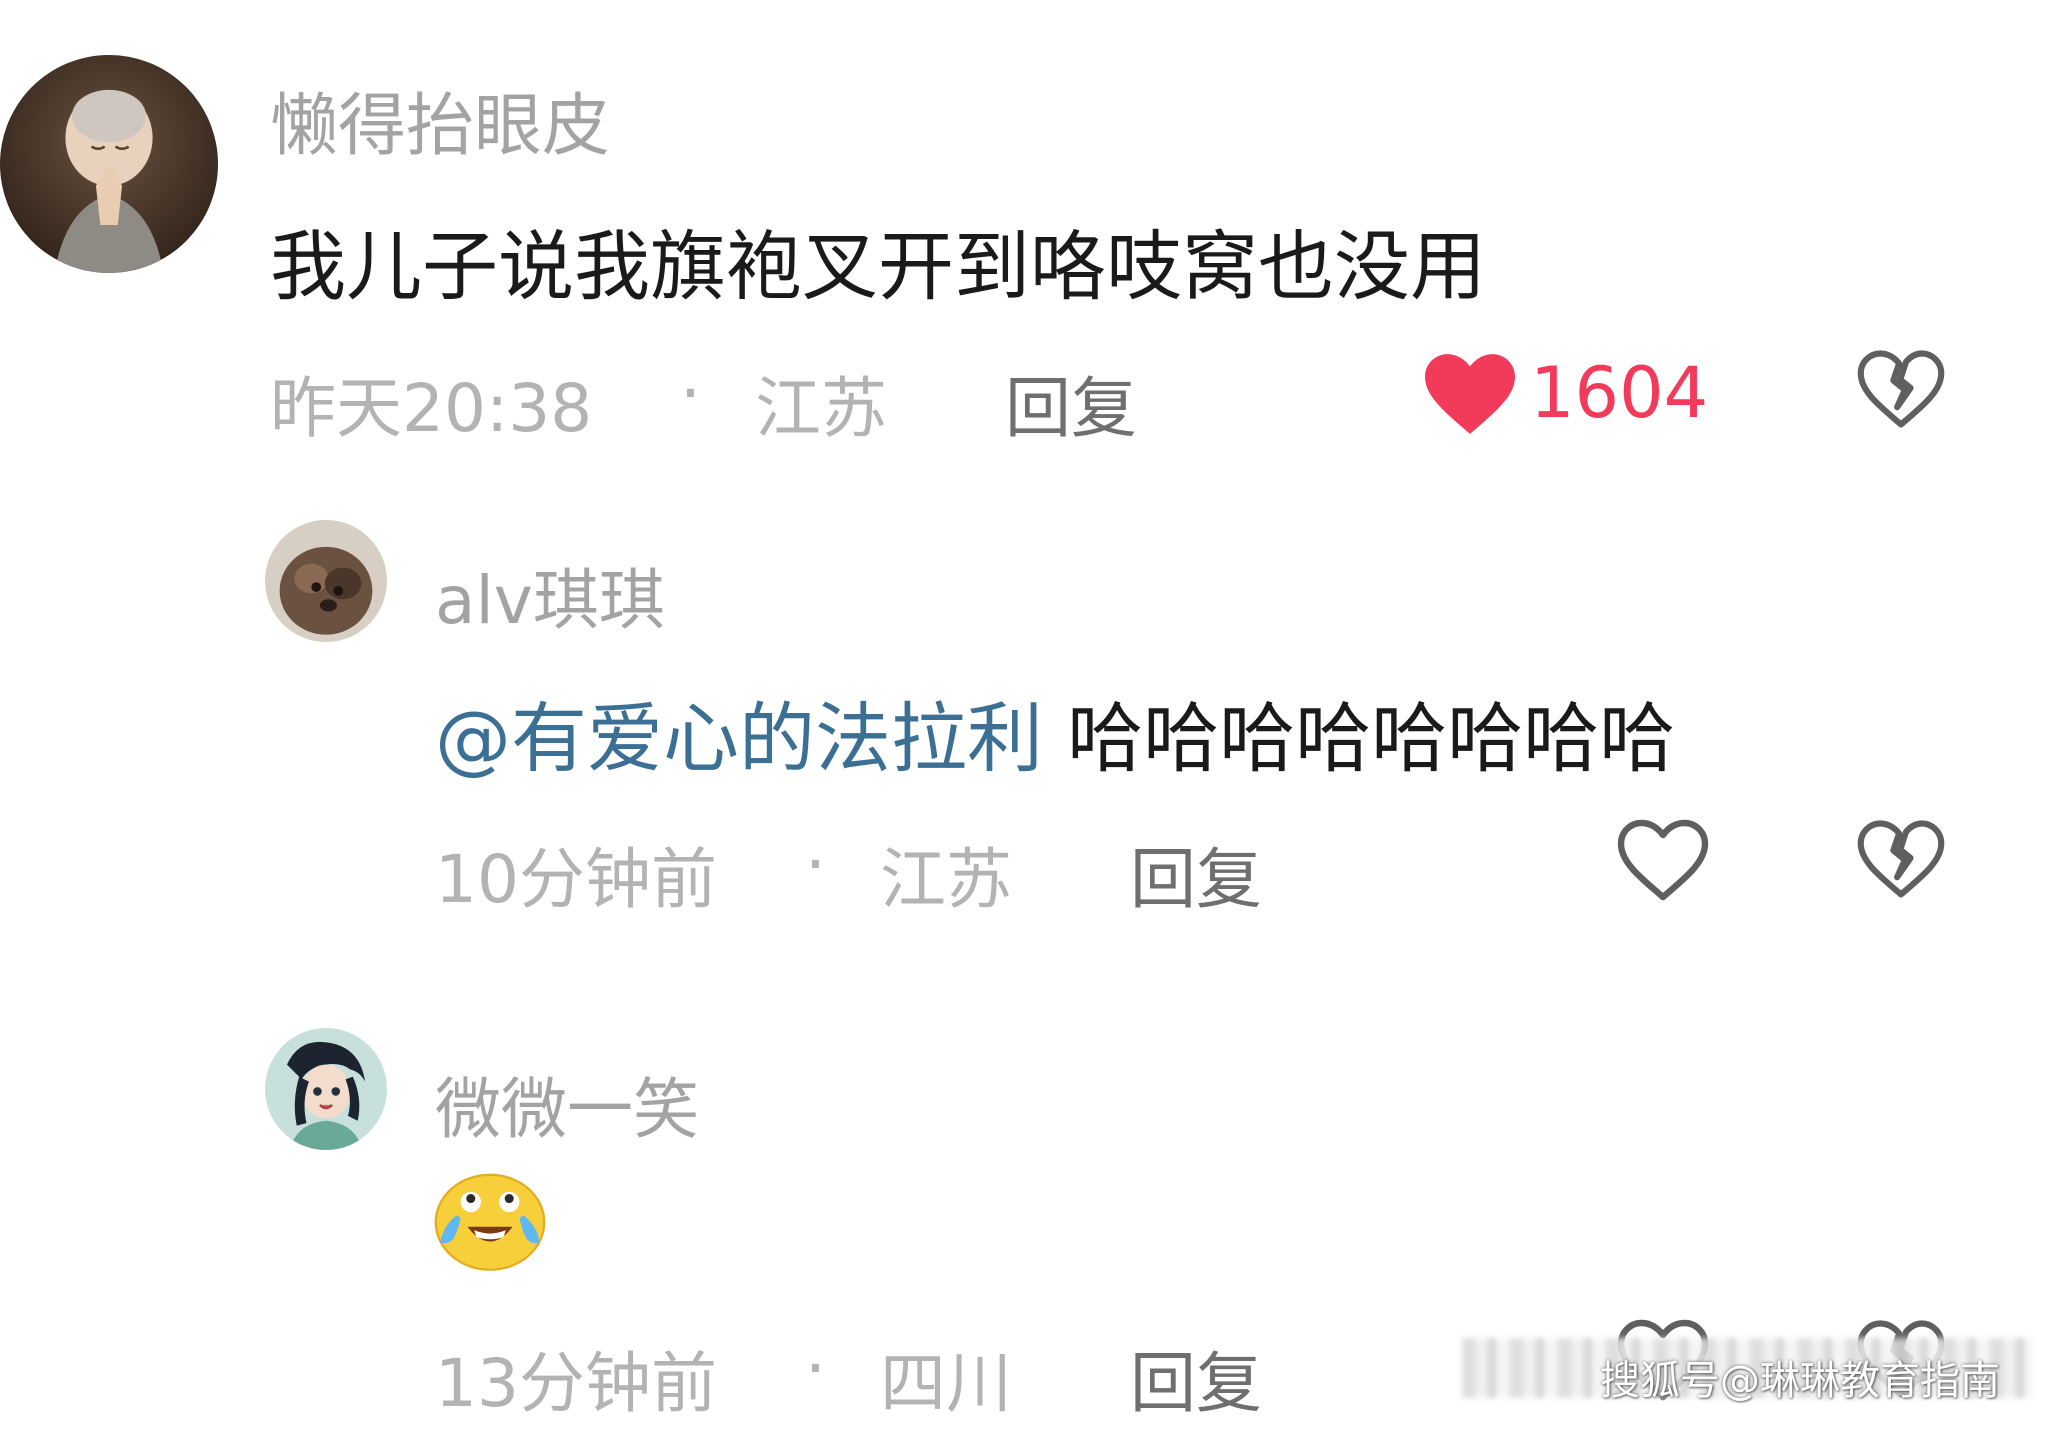 This screenshot has width=2057, height=1438. I want to click on comment-time: 13分钟前, so click(576, 1383).